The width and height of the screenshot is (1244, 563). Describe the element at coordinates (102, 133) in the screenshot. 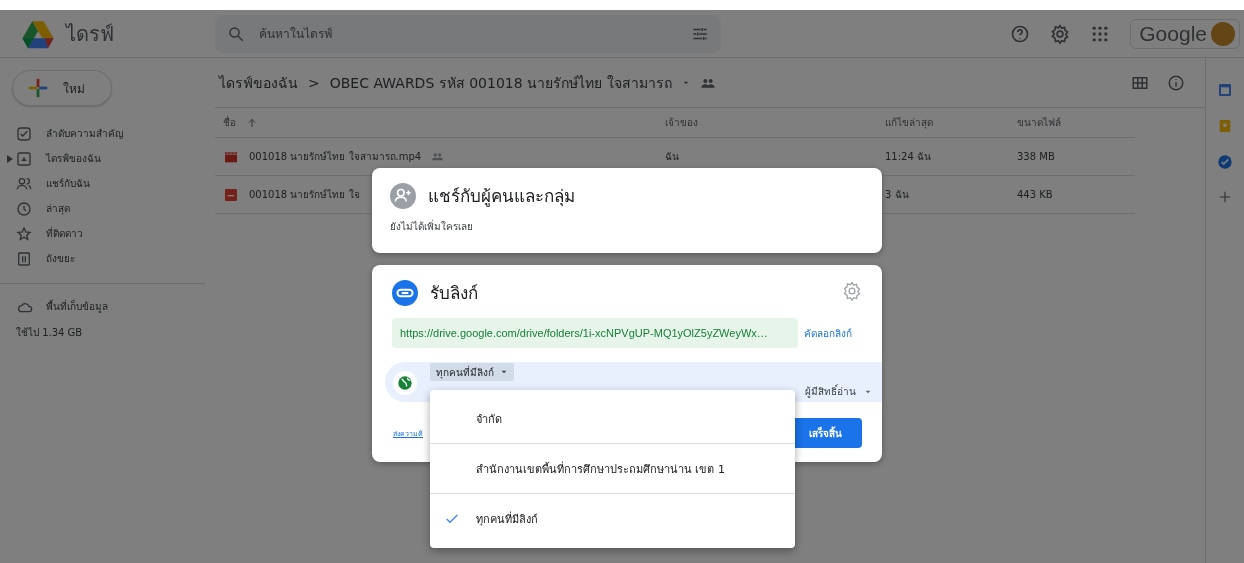

I see `sidebar-item: ลำดับความสำคัญ` at that location.